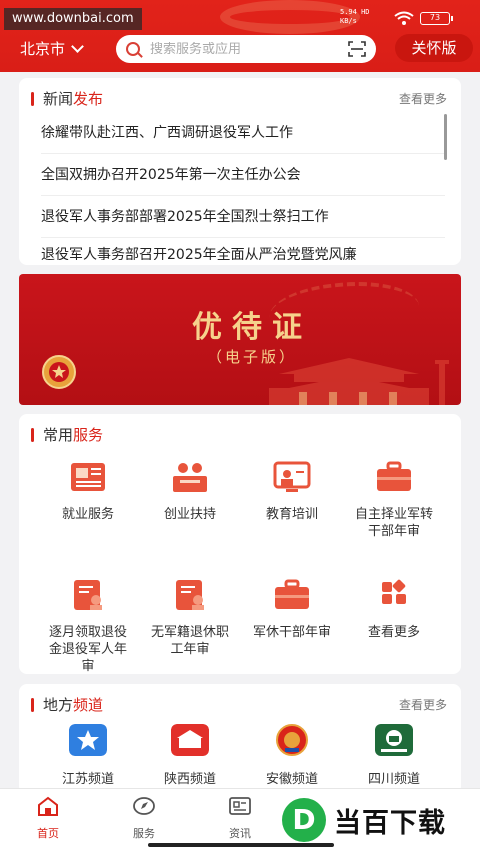  Describe the element at coordinates (58, 435) in the screenshot. I see `services-title-plain: 常用` at that location.